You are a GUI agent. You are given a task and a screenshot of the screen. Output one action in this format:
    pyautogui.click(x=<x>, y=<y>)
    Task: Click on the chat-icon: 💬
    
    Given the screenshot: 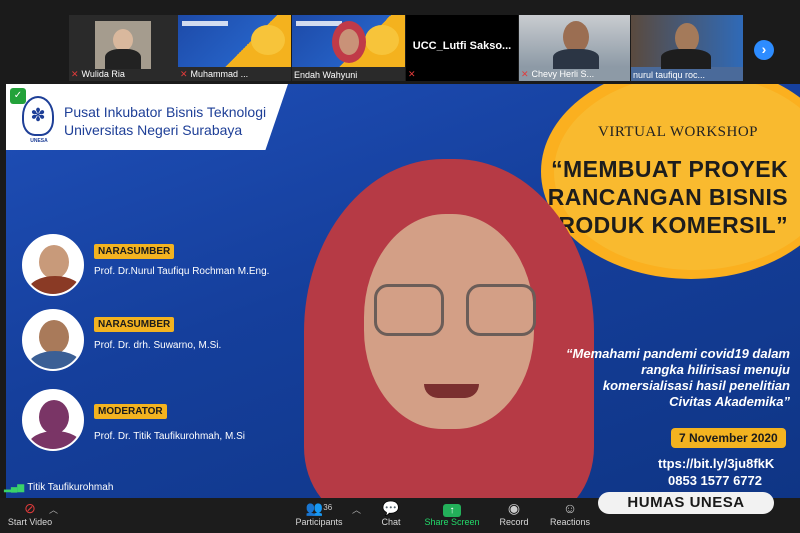 What is the action you would take?
    pyautogui.click(x=391, y=508)
    